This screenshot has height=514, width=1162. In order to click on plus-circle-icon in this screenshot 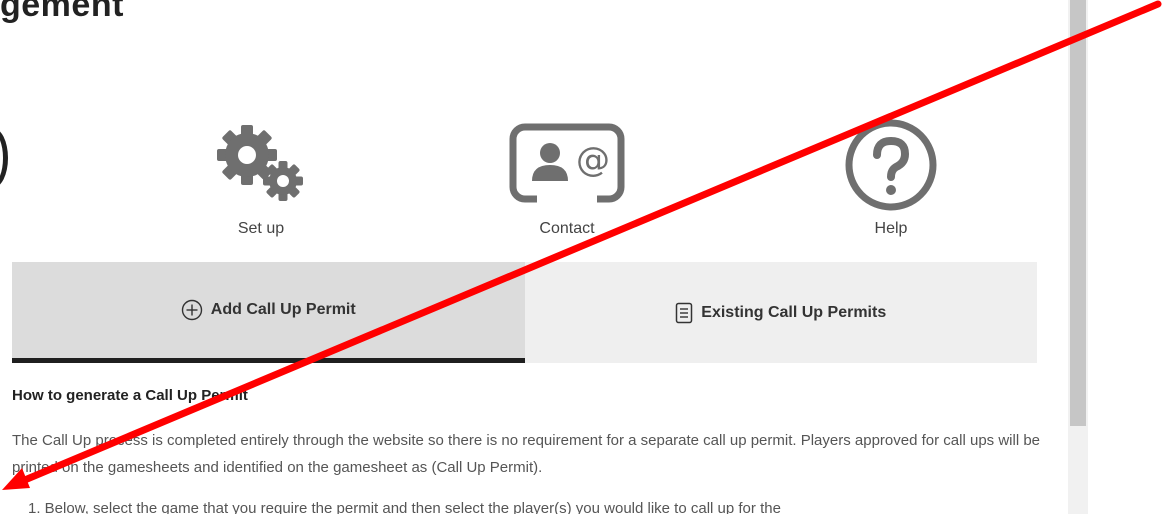, I will do `click(192, 310)`.